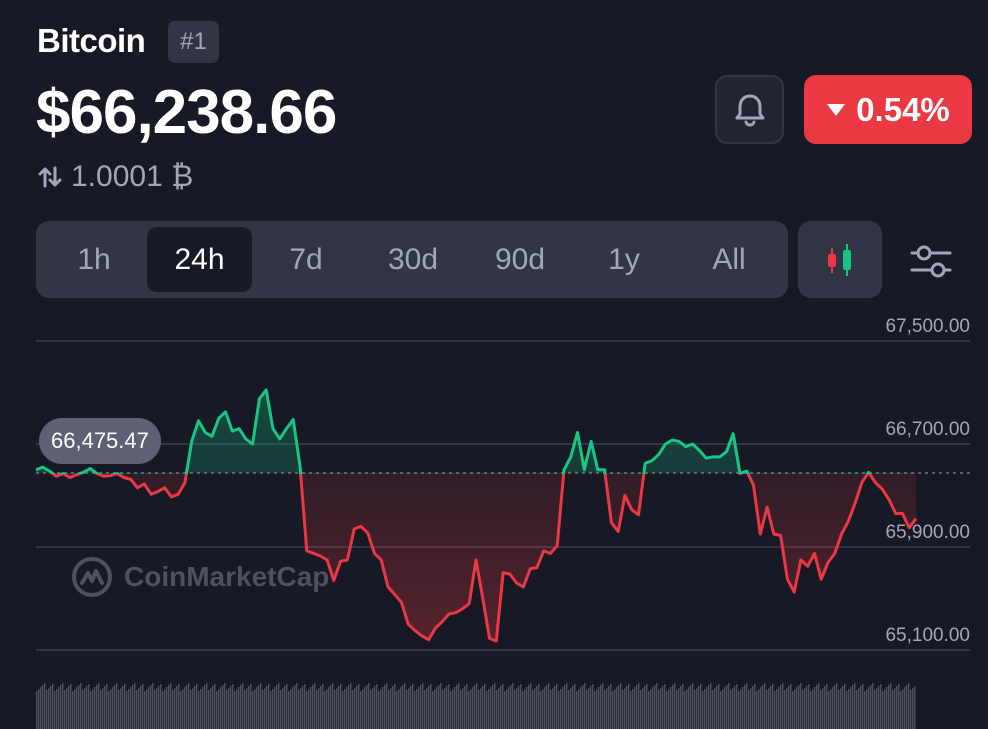 The width and height of the screenshot is (988, 729). Describe the element at coordinates (927, 635) in the screenshot. I see `y-tick-label: 65,100.00` at that location.